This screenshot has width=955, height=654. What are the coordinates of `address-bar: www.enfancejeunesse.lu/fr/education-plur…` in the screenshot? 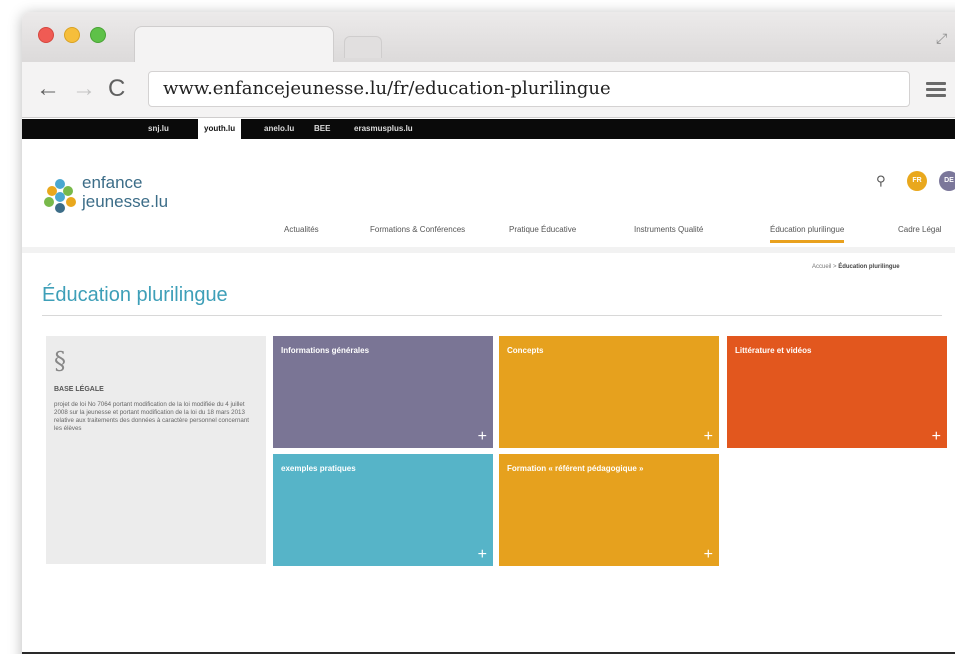 It's located at (529, 89).